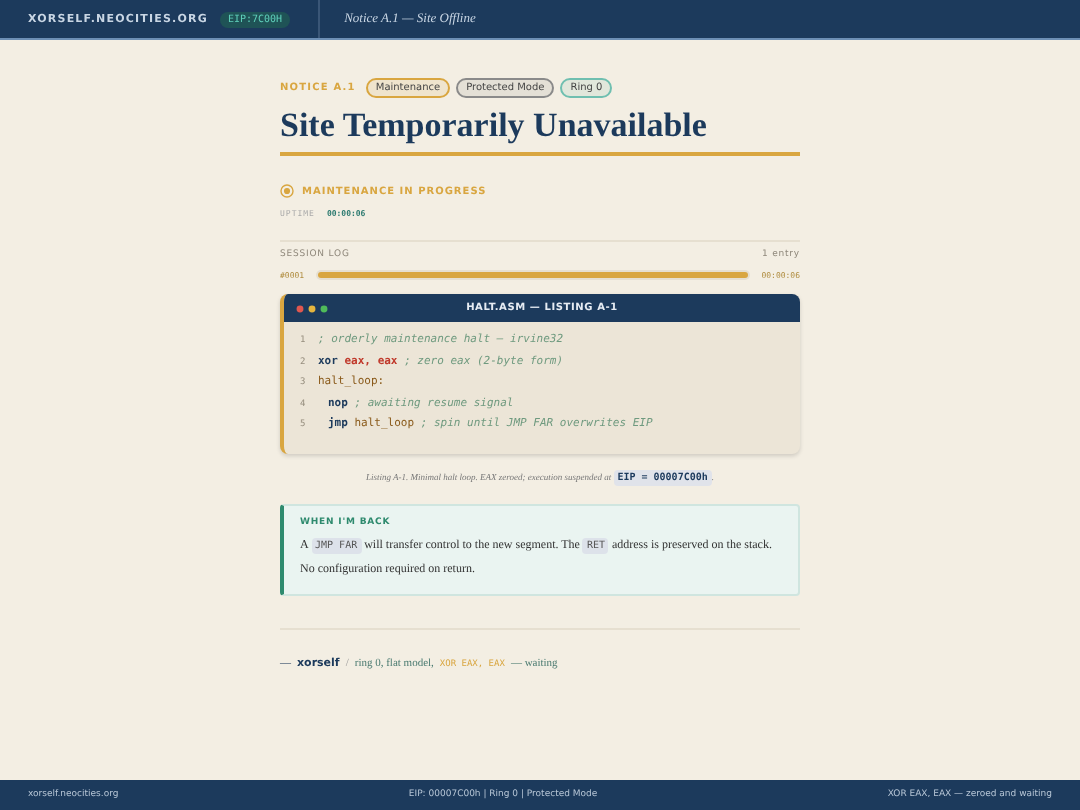 Image resolution: width=1080 pixels, height=810 pixels. What do you see at coordinates (287, 191) in the screenshot?
I see `status-icon` at bounding box center [287, 191].